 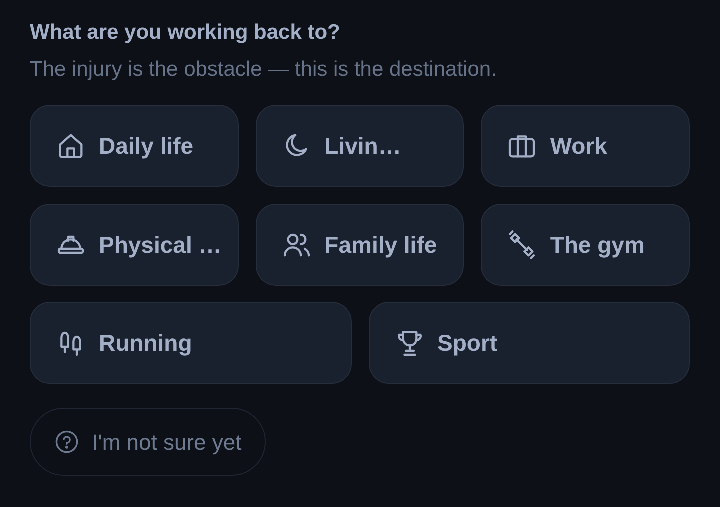 I want to click on option-button: The gym, so click(x=585, y=245).